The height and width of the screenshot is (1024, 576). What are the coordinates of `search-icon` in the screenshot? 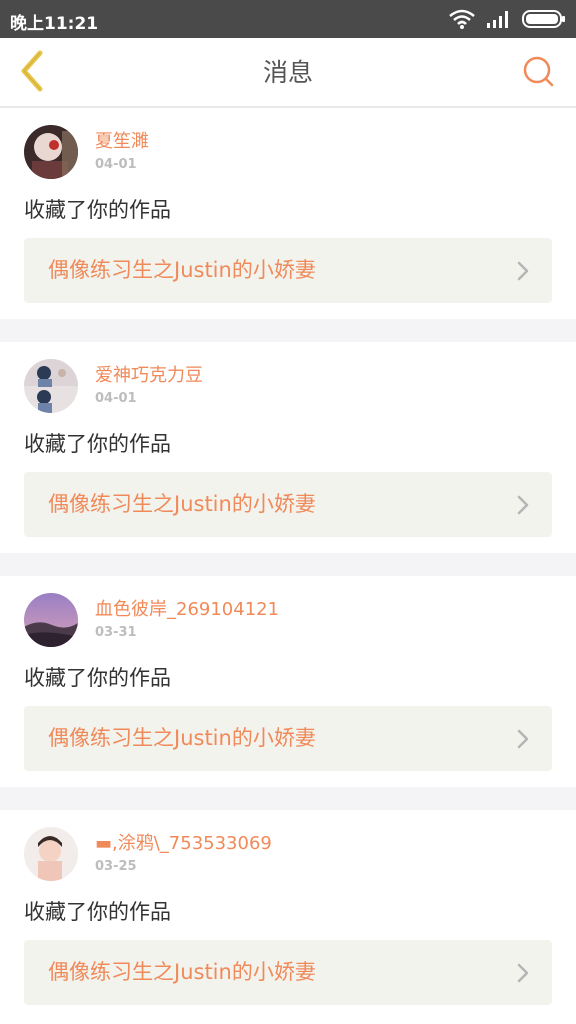 It's located at (538, 73).